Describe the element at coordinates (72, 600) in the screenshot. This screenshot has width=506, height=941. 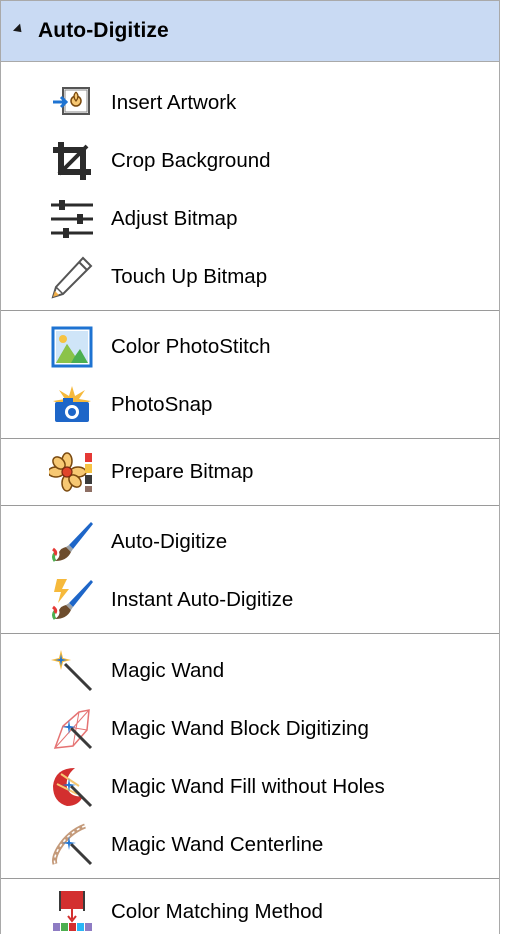
I see `lightning-paintbrush-icon` at that location.